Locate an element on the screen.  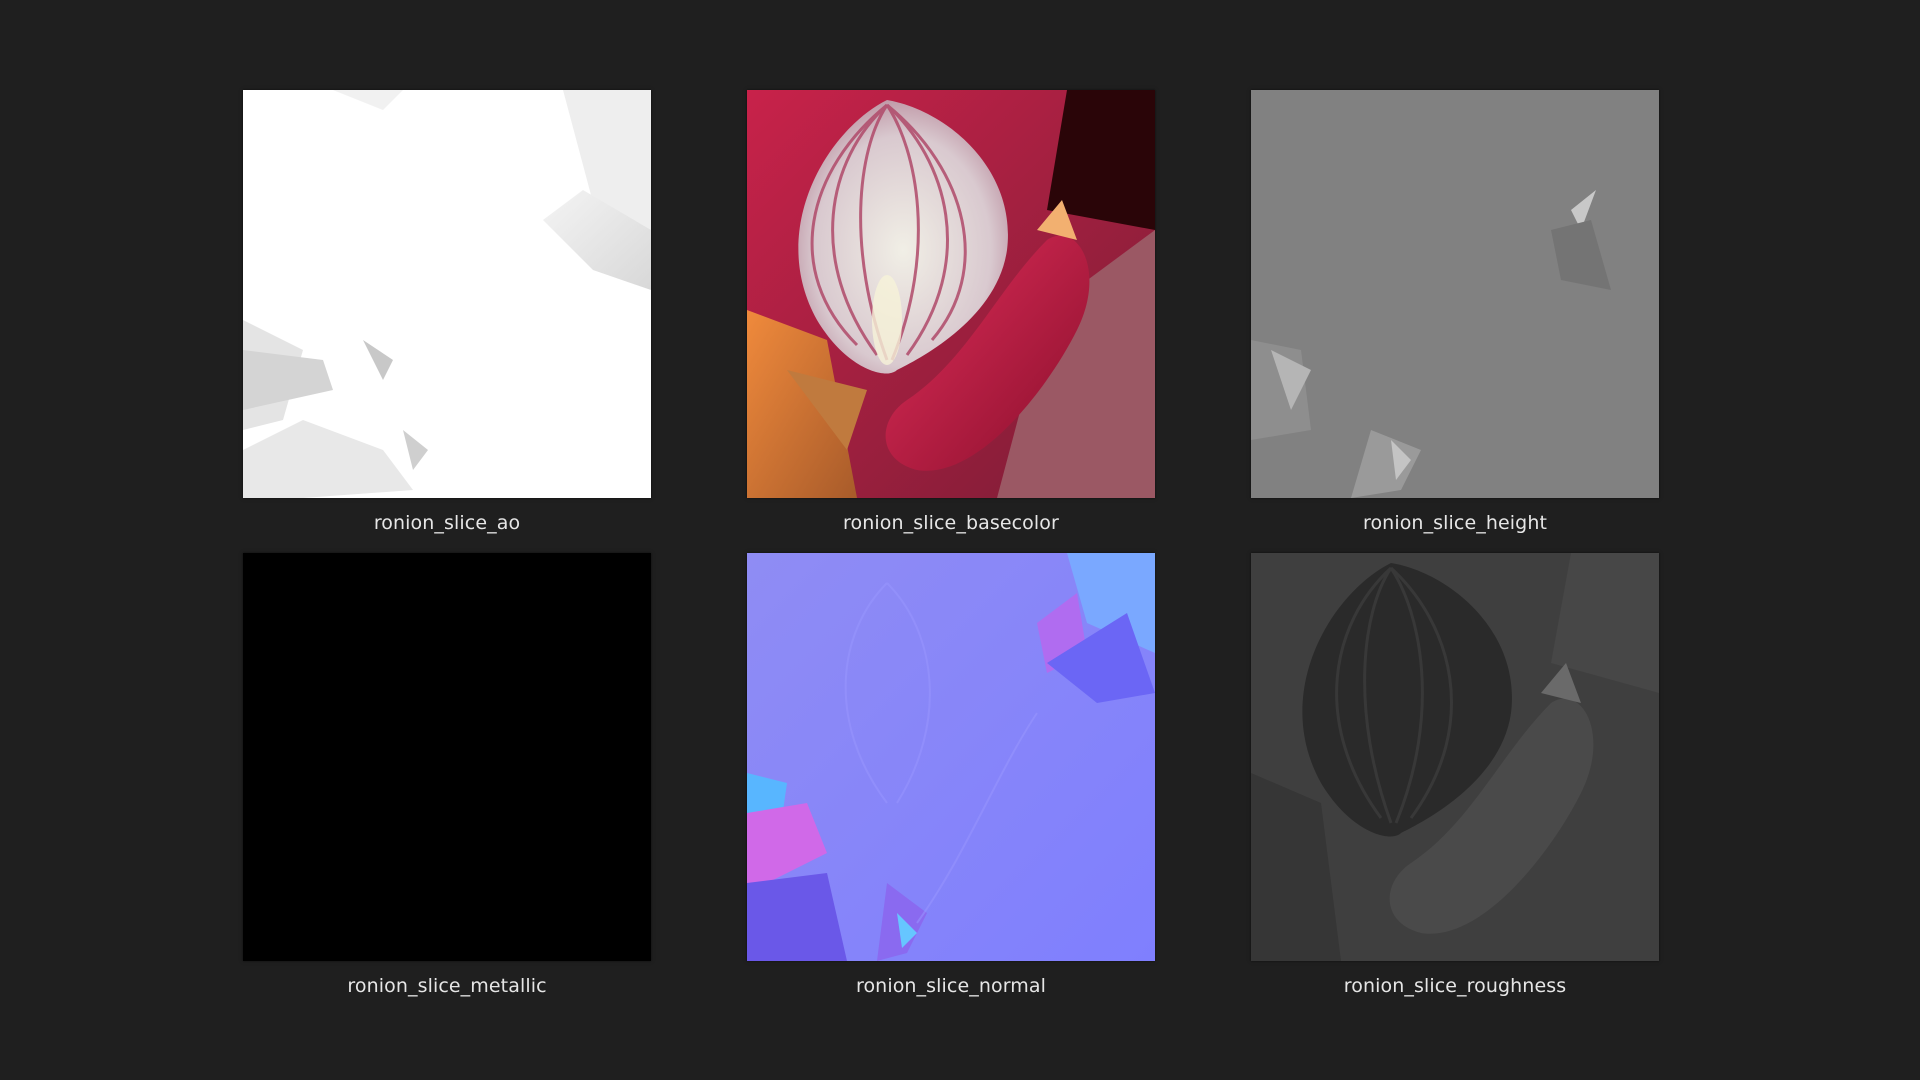
texture-caption: ronion_slice_height is located at coordinates (1455, 523).